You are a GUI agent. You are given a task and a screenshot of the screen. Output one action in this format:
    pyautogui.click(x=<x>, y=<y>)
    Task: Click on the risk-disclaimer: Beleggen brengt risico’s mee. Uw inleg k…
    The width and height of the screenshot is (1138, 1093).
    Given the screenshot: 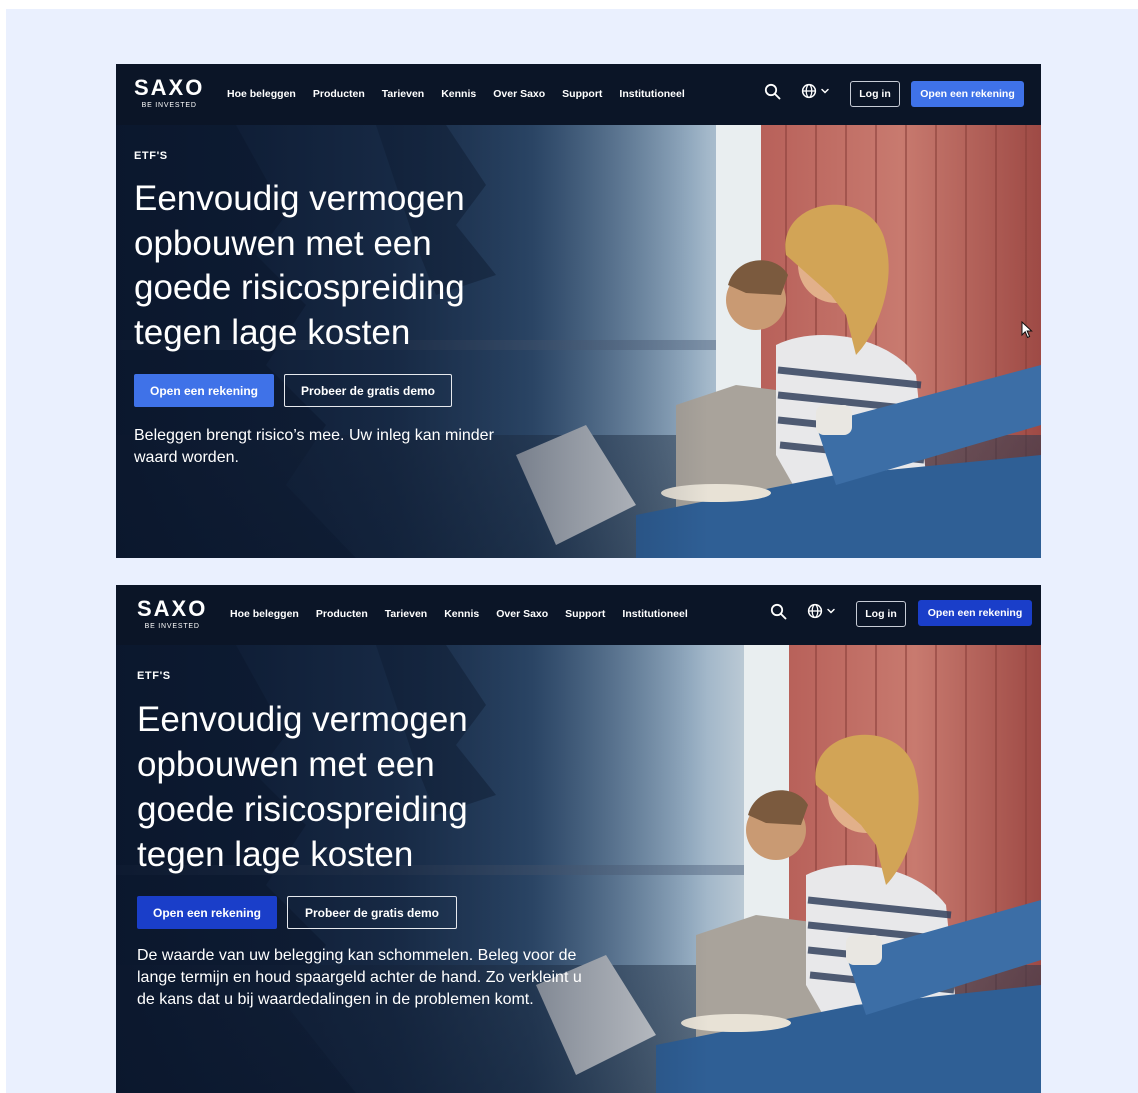 What is the action you would take?
    pyautogui.click(x=314, y=446)
    